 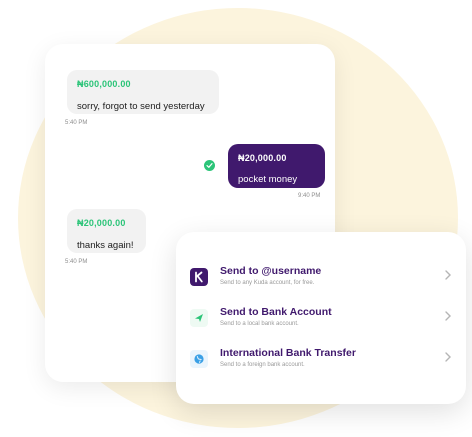 What do you see at coordinates (271, 271) in the screenshot?
I see `option-title: Send to @username` at bounding box center [271, 271].